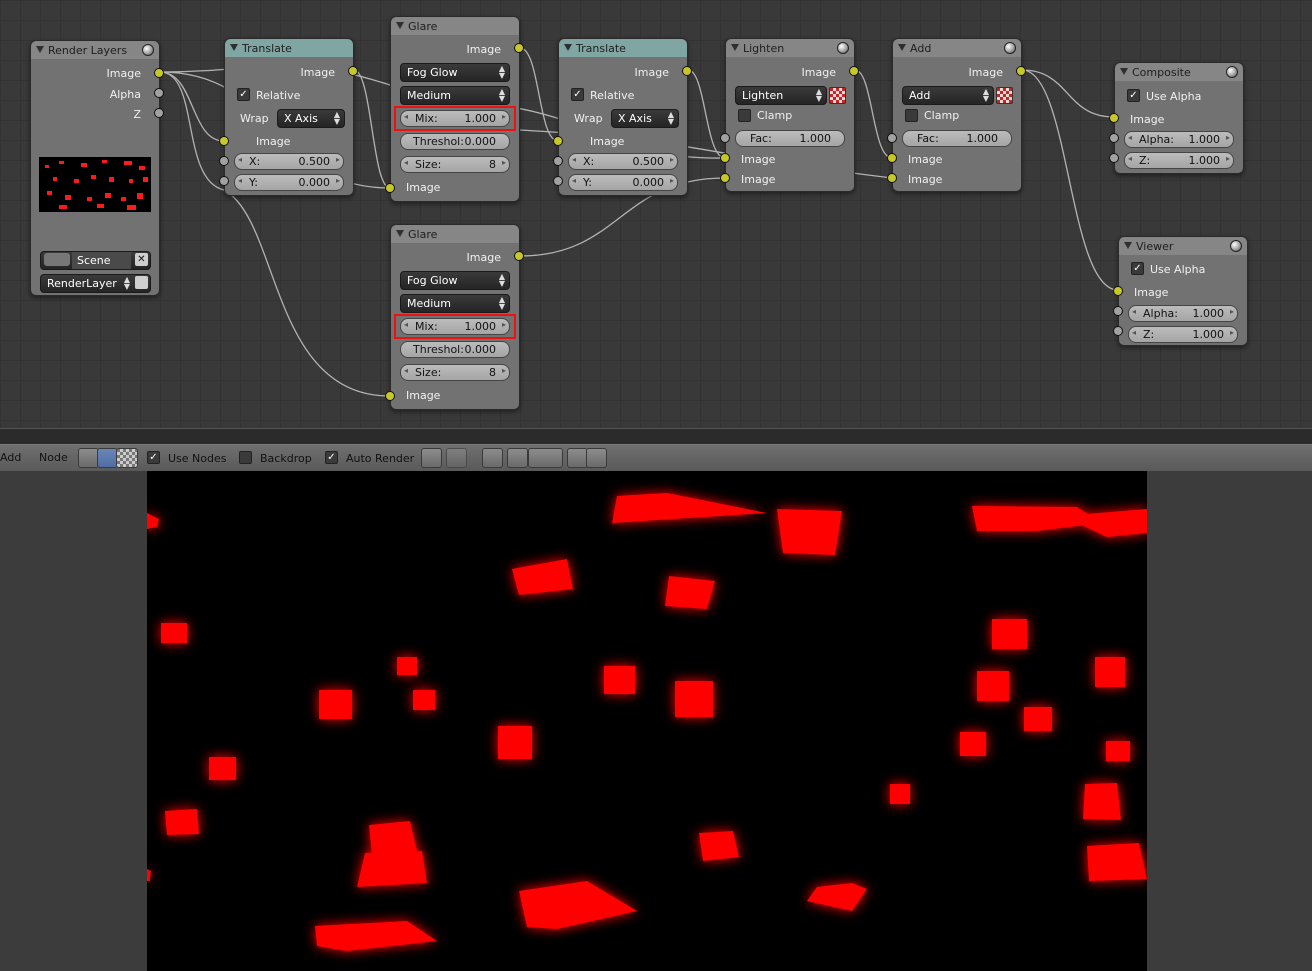 The height and width of the screenshot is (971, 1312). I want to click on socket-composite-alpha, so click(1114, 138).